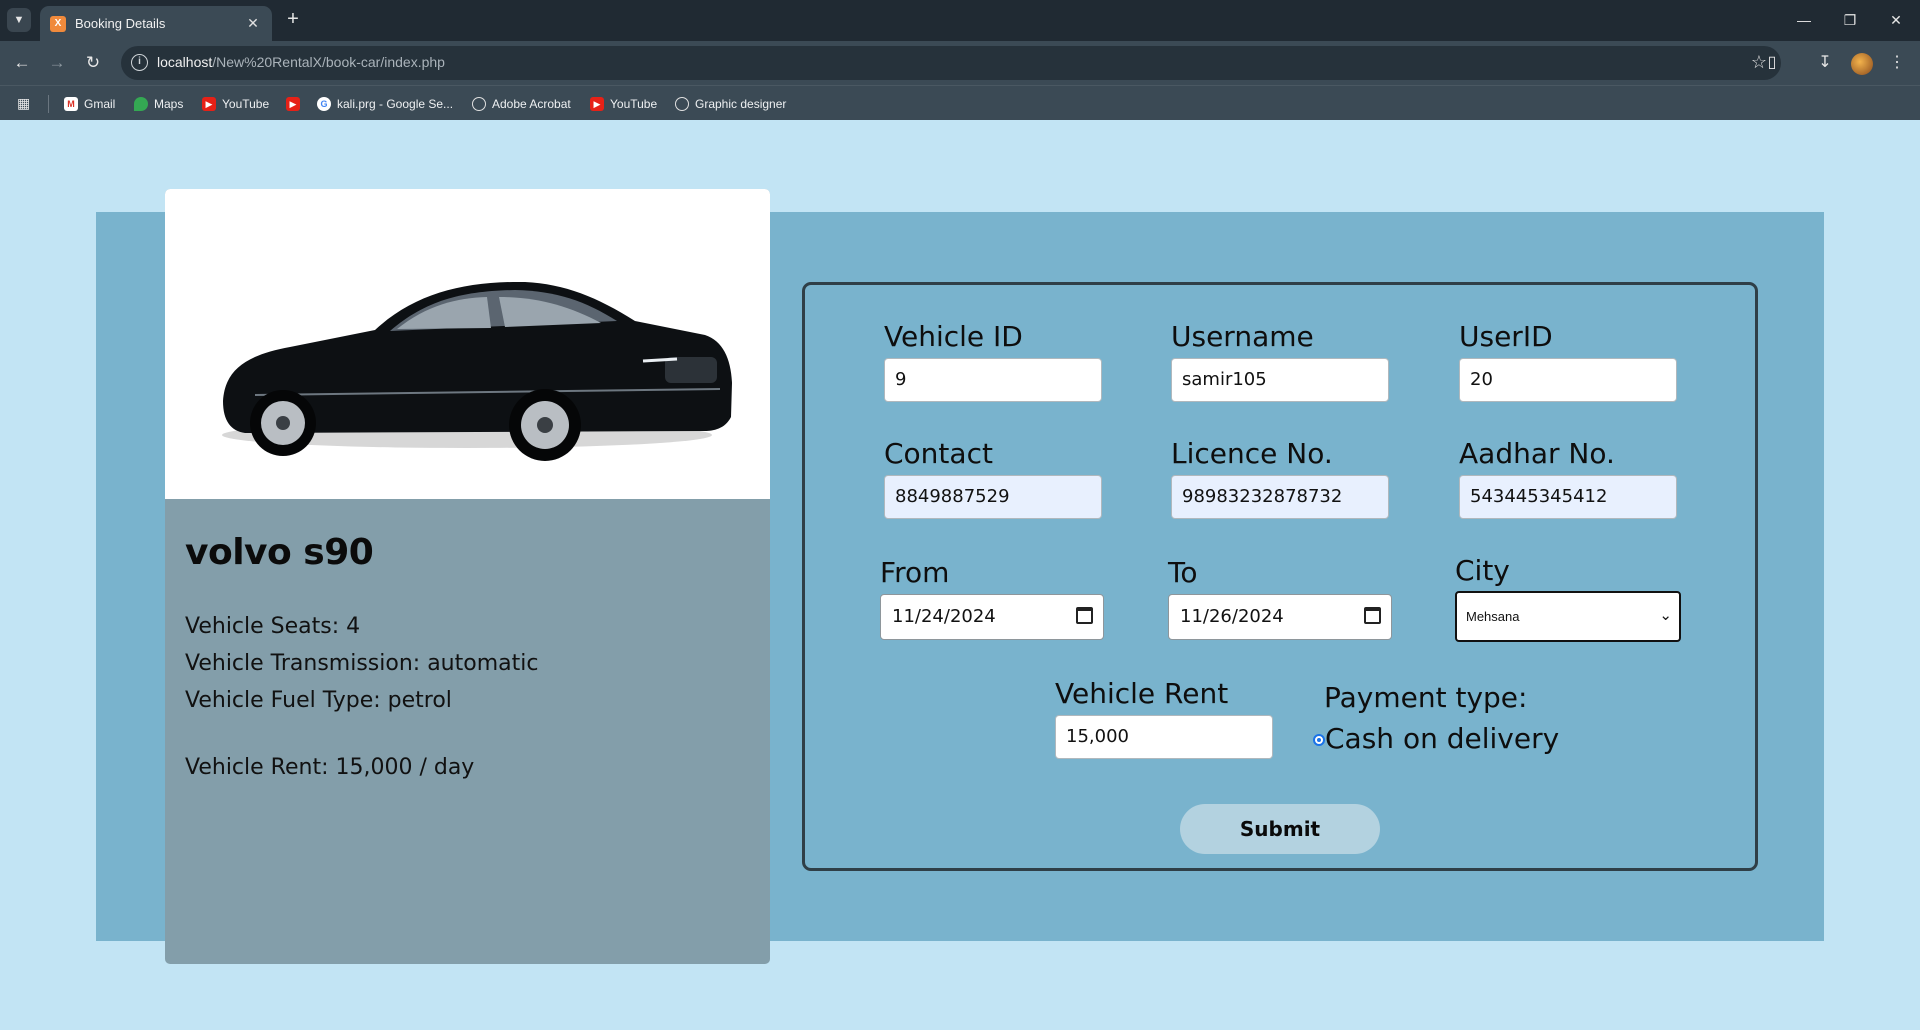 The image size is (1920, 1030). Describe the element at coordinates (1850, 20) in the screenshot. I see `restore-icon: ❐` at that location.